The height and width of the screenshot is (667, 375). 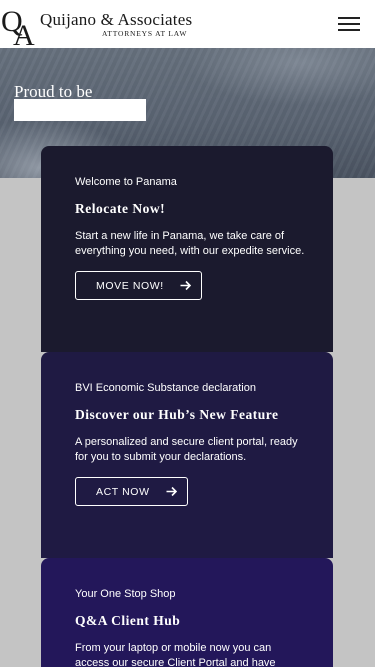 I want to click on card-eyebrow: Your One Stop Shop, so click(x=125, y=594).